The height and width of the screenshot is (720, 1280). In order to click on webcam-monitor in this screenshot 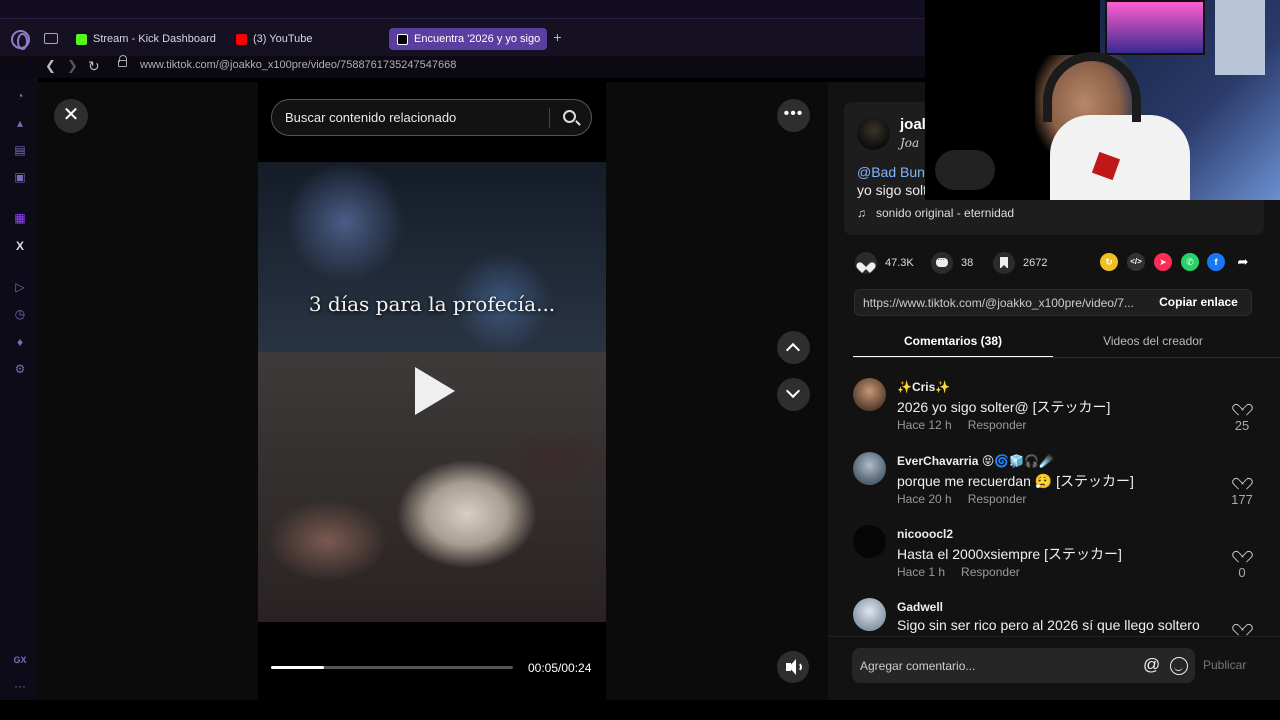, I will do `click(1155, 27)`.